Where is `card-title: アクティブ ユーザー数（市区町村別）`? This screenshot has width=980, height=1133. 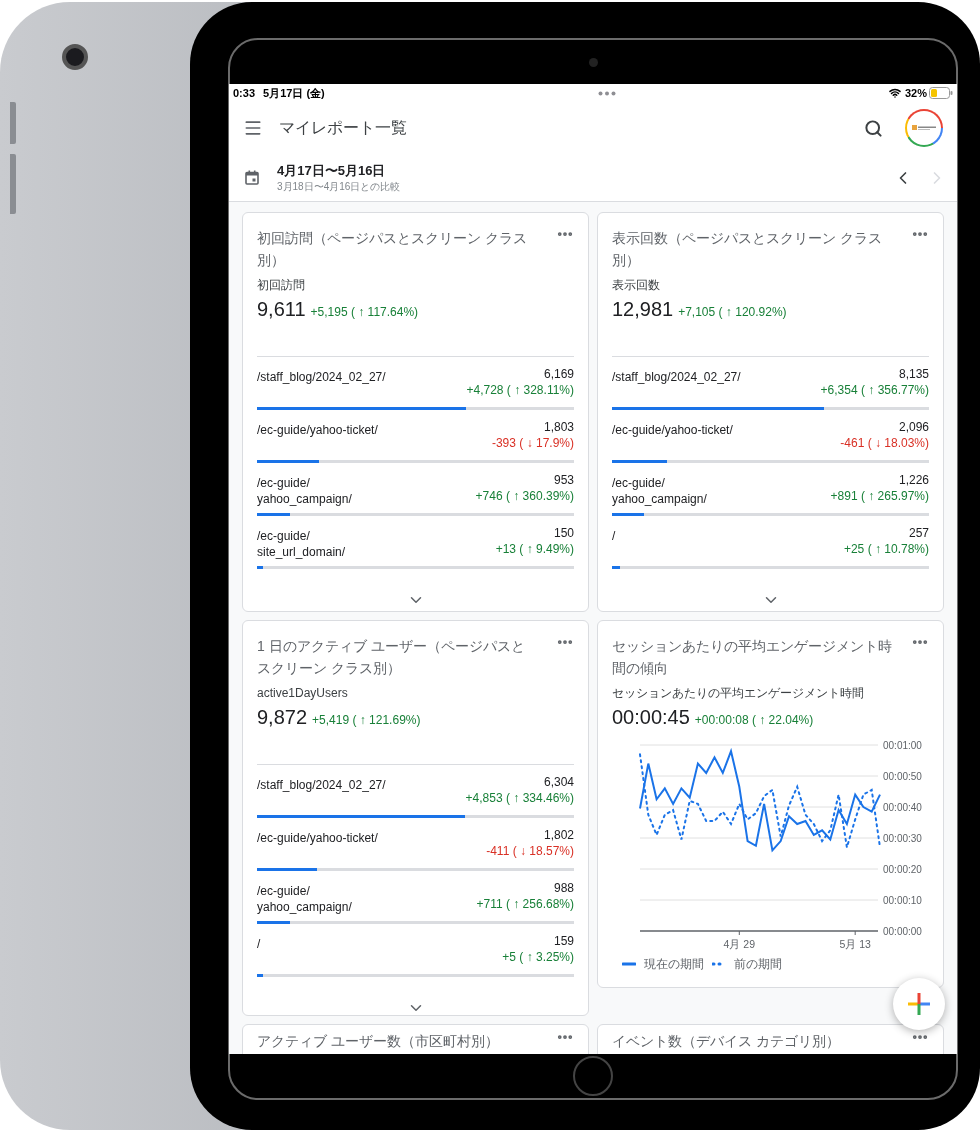 card-title: アクティブ ユーザー数（市区町村別） is located at coordinates (378, 1041).